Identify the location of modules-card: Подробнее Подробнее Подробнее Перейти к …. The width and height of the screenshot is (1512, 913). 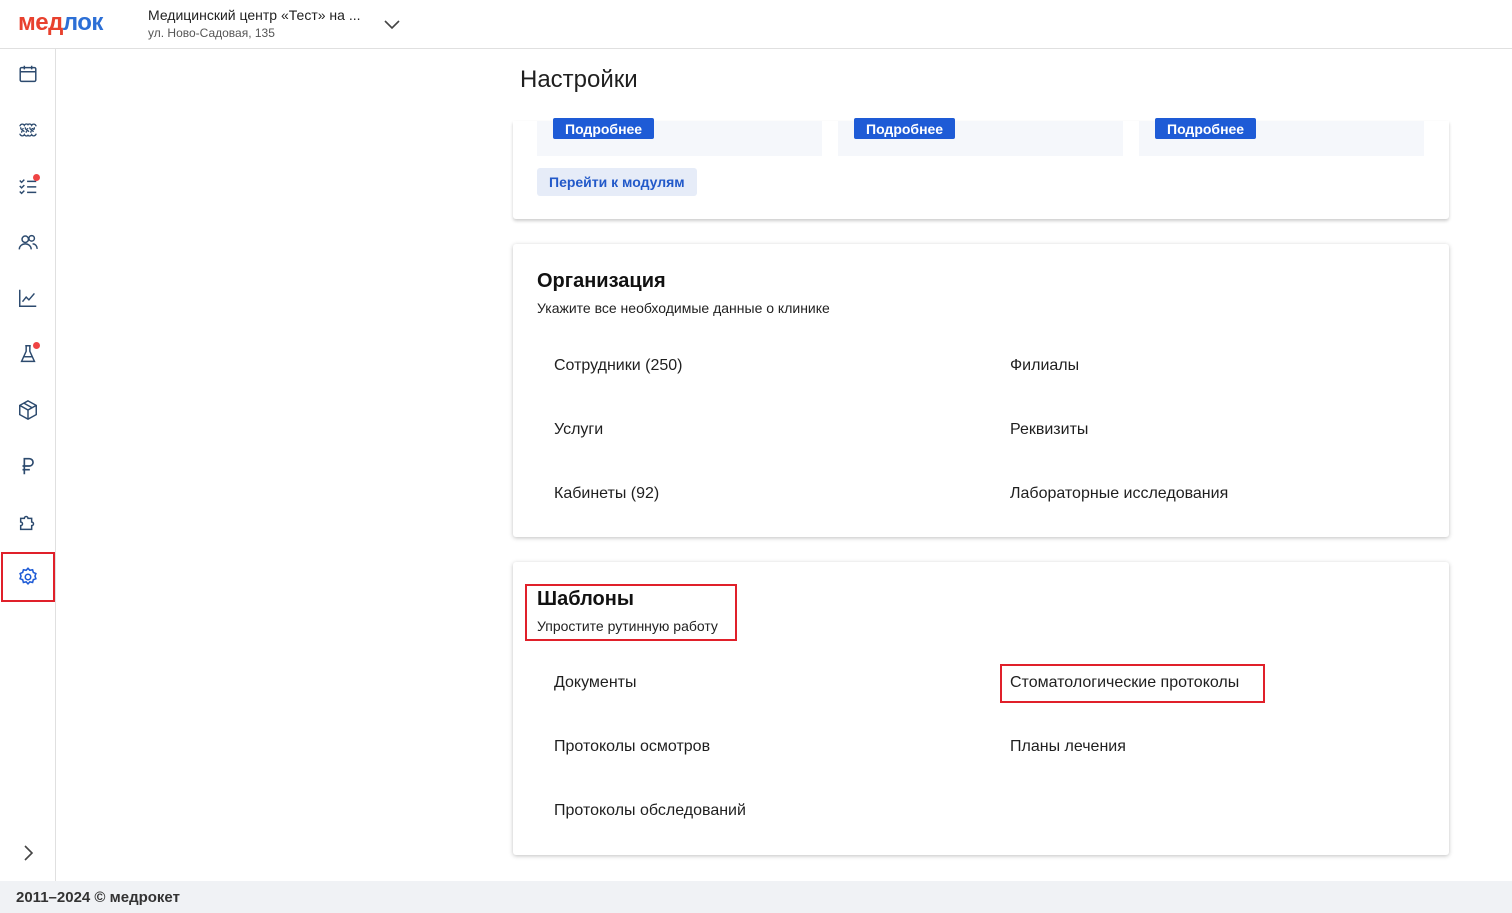
(981, 168).